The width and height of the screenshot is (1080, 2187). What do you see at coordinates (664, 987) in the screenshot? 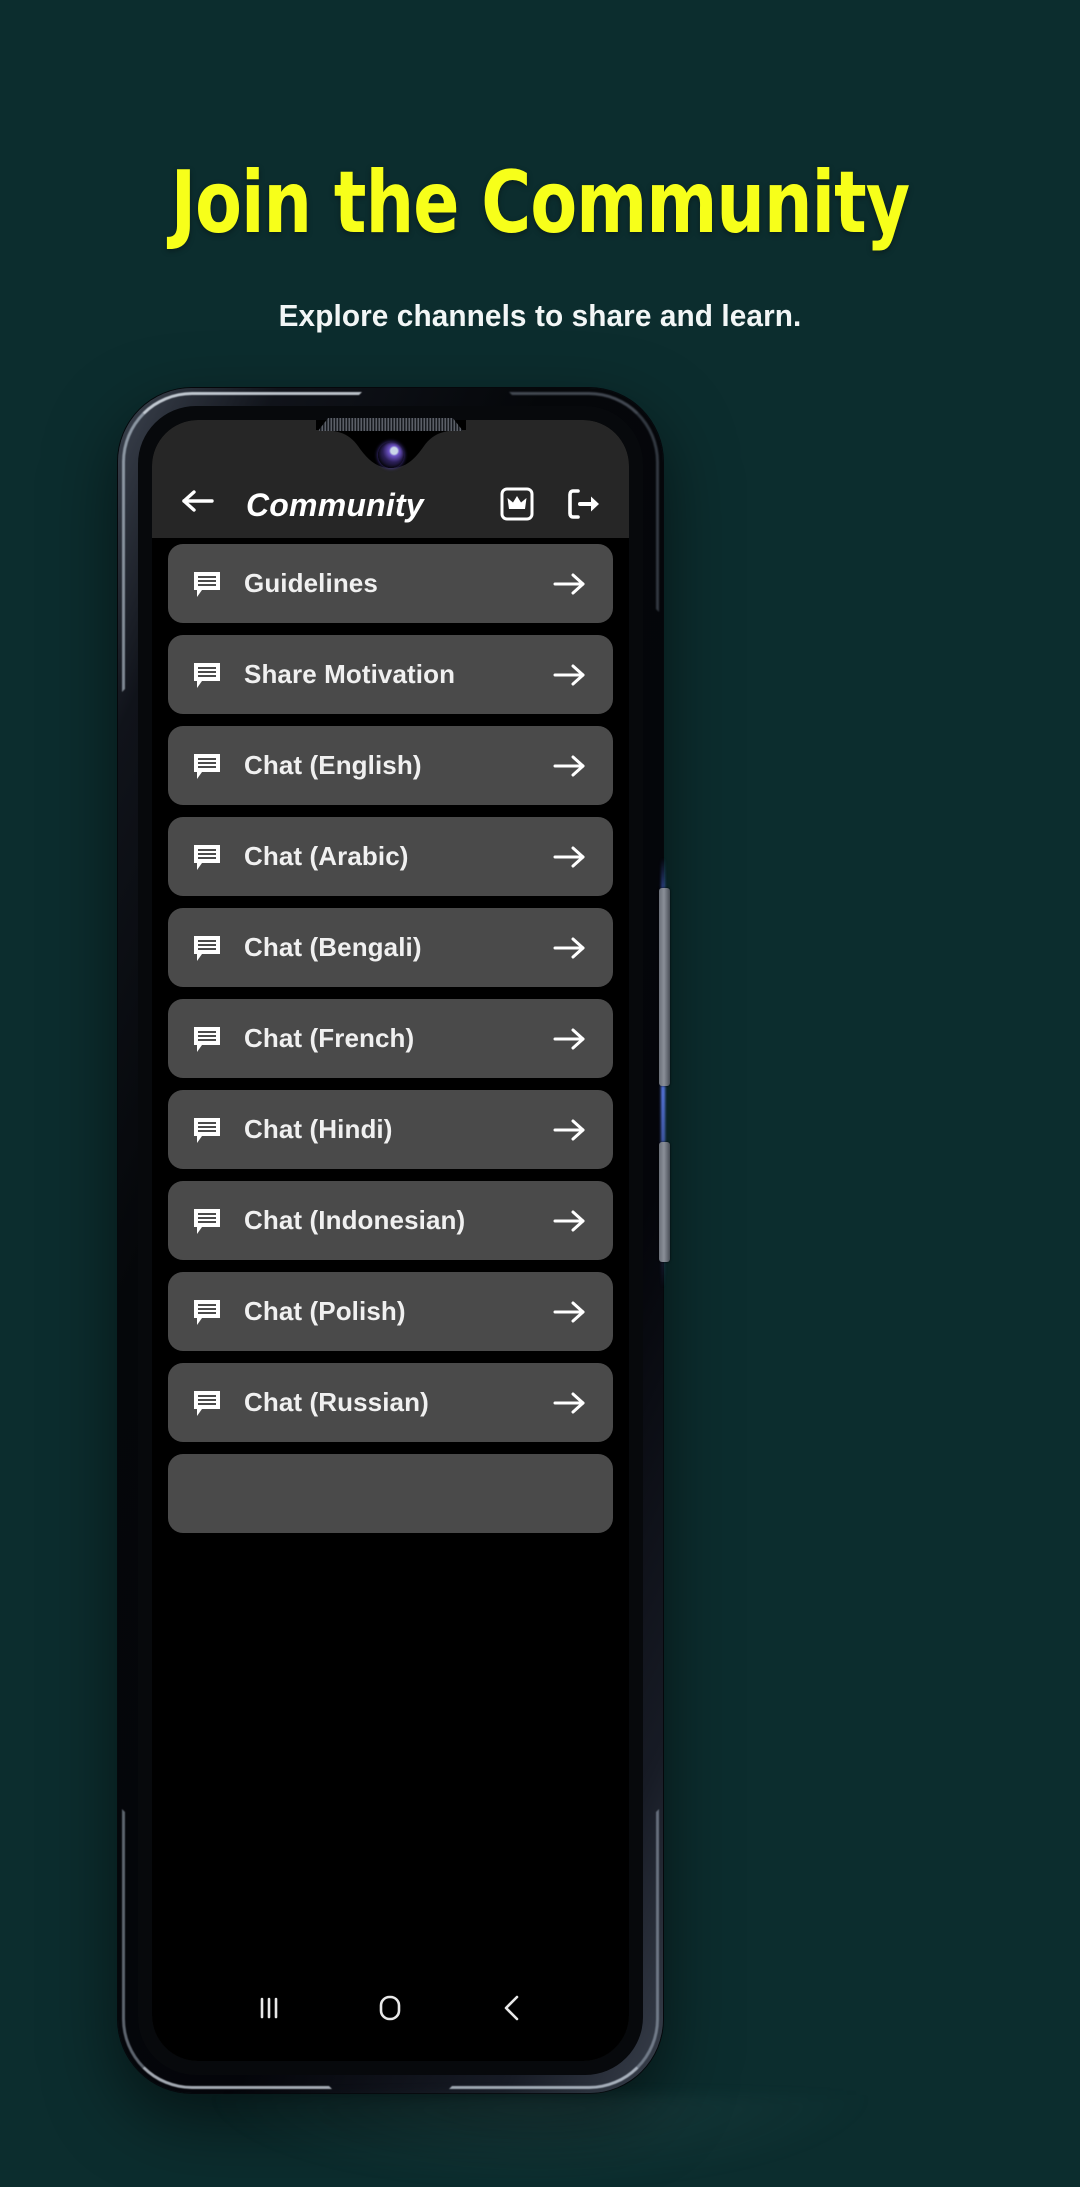
I see `volume-rocker-button` at bounding box center [664, 987].